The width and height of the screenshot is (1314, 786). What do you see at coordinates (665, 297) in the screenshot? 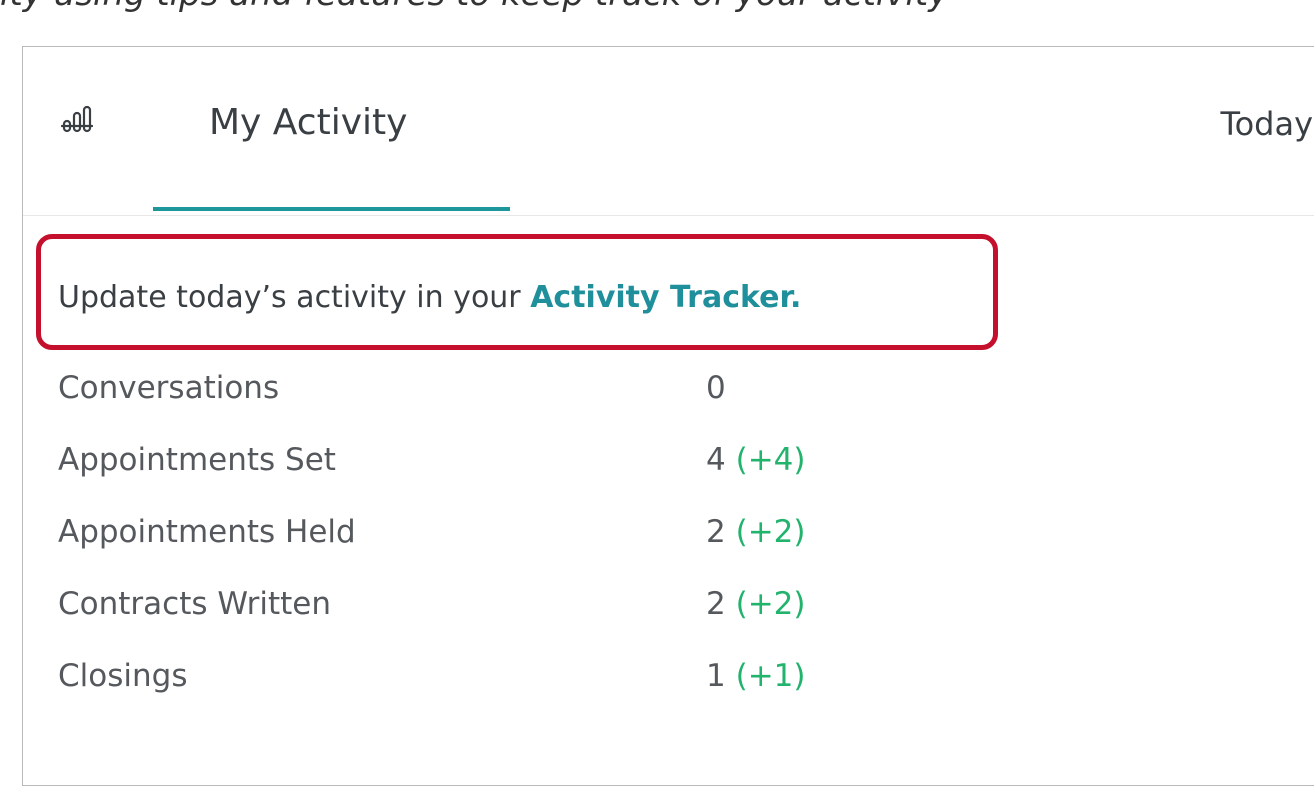
I see `activity-tracker-link: Activity Tracker.` at bounding box center [665, 297].